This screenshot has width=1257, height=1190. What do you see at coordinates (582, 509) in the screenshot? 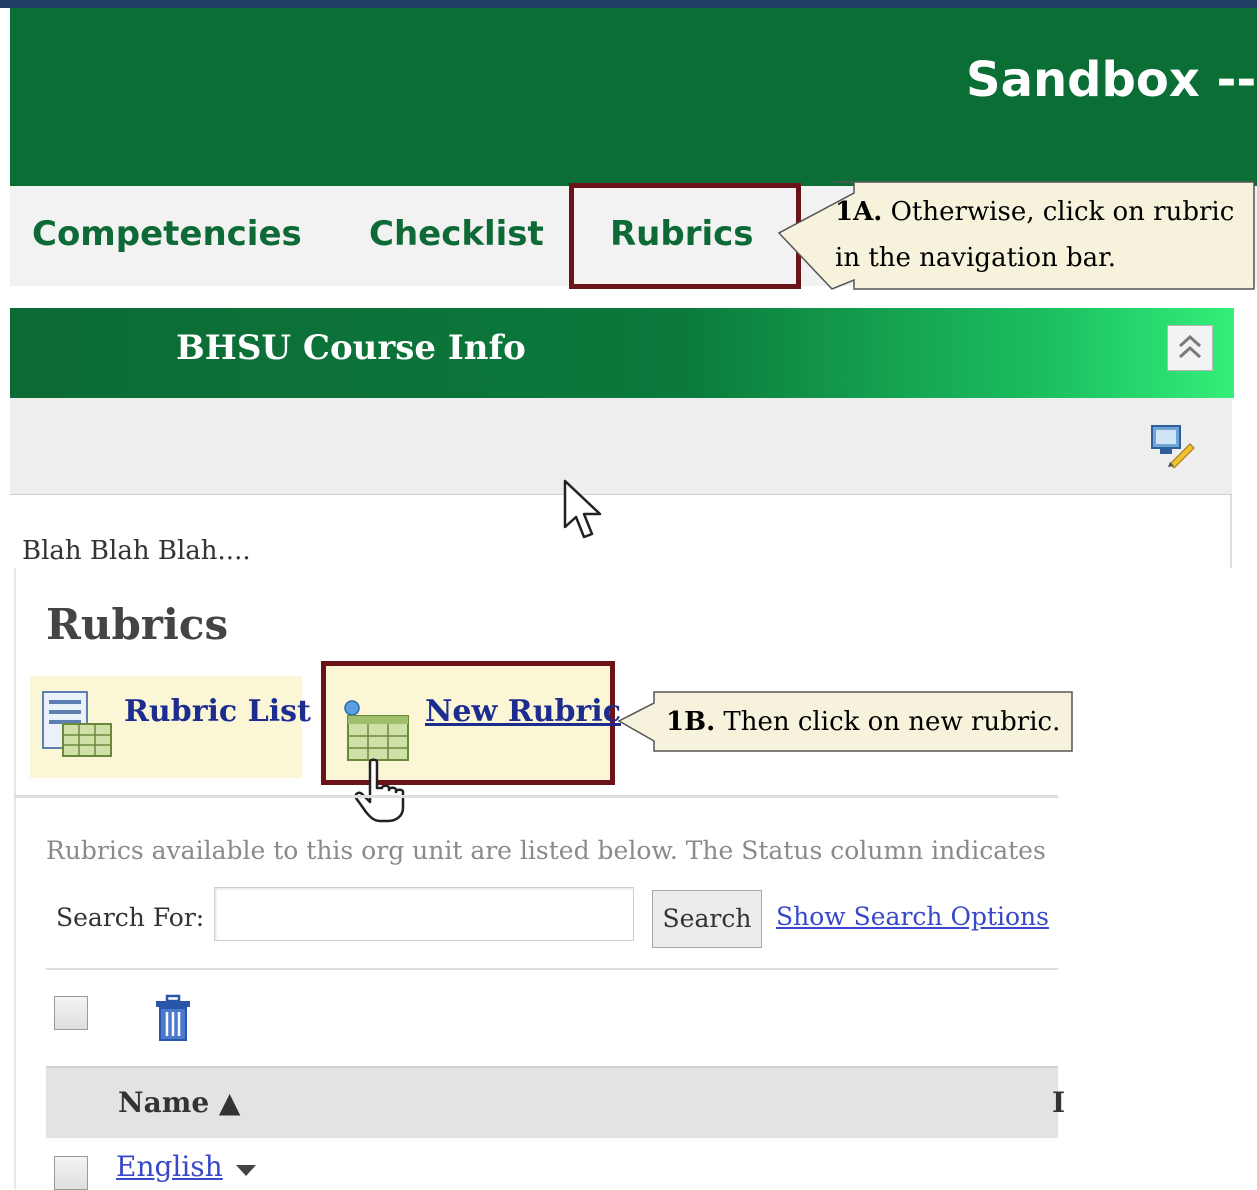
I see `mouse-pointer-icon` at bounding box center [582, 509].